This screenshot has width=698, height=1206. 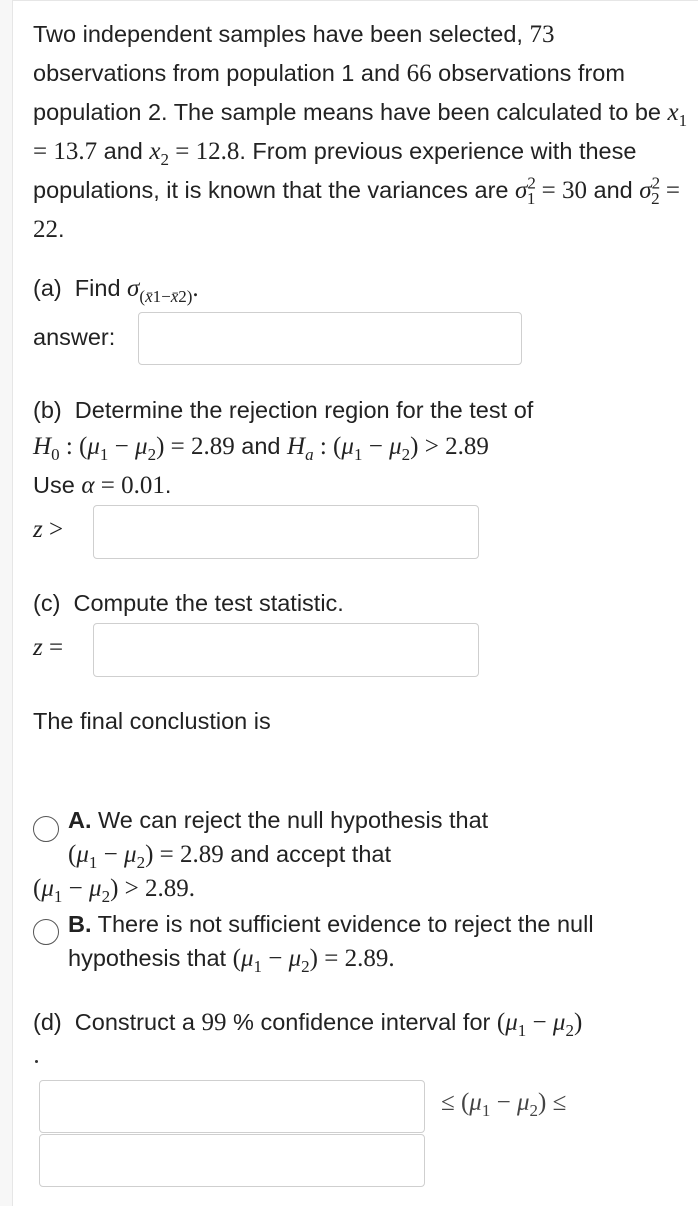 I want to click on option-b-line2: hypothesis that (μ1 − μ2) = 2.89., so click(x=231, y=960).